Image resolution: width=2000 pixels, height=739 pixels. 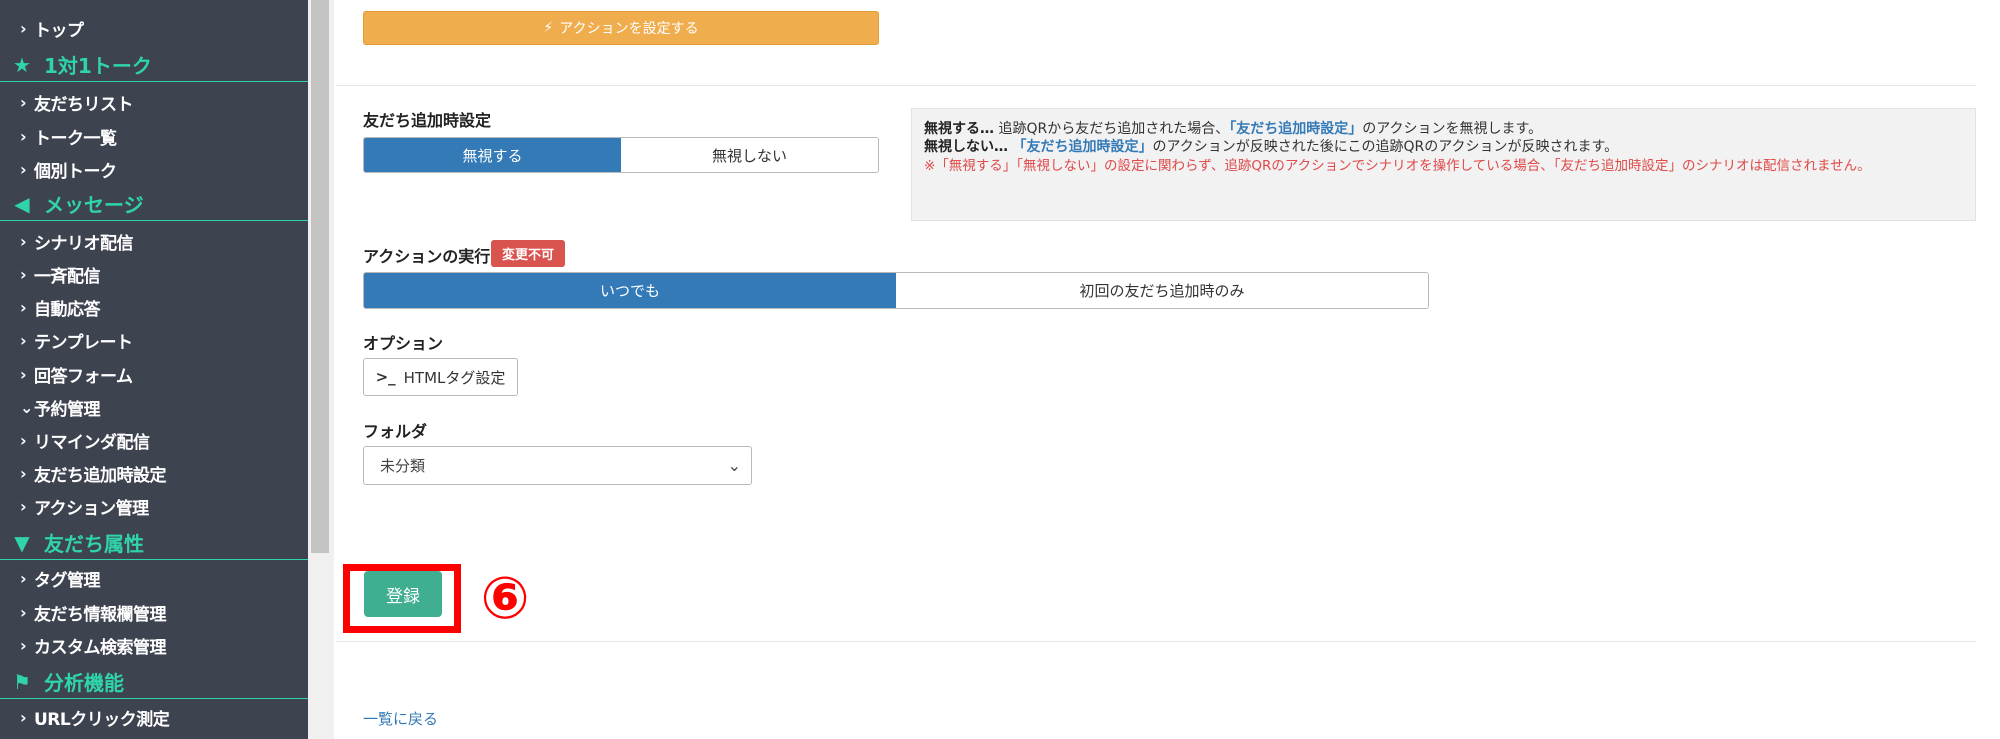 What do you see at coordinates (154, 506) in the screenshot?
I see `sidebar-item-action-management: › アクション管理` at bounding box center [154, 506].